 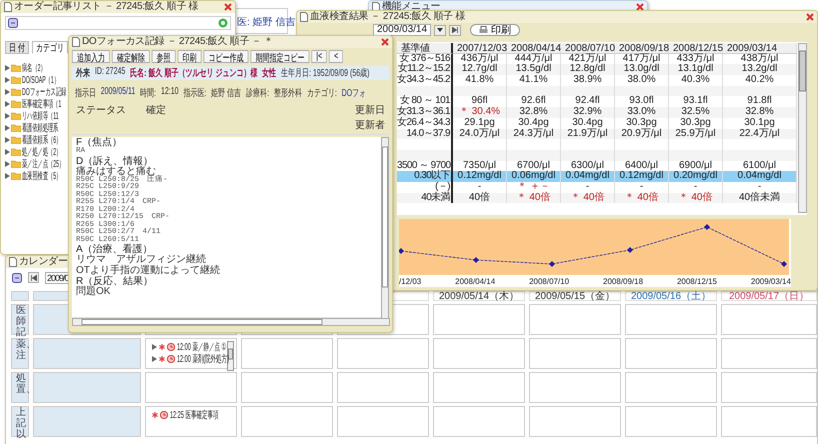 What do you see at coordinates (164, 56) in the screenshot?
I see `toolbar-button: 参照` at bounding box center [164, 56].